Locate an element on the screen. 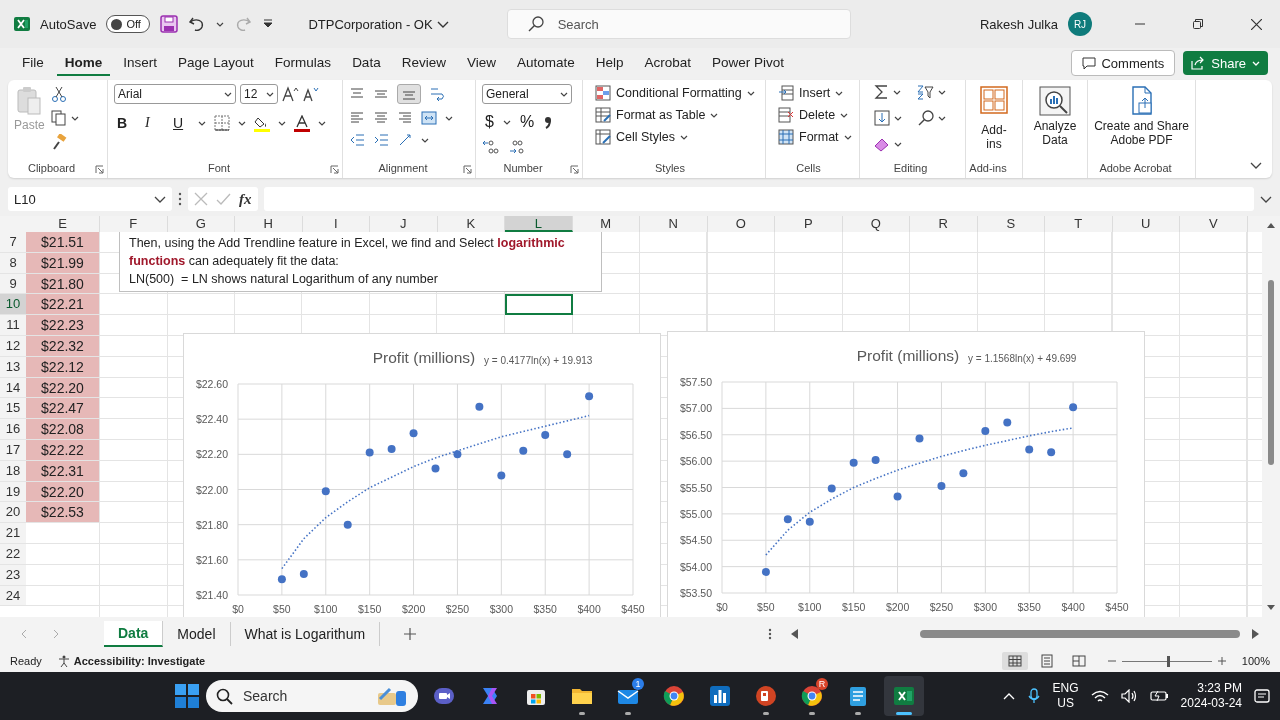 Image resolution: width=1280 pixels, height=720 pixels. text-box: Then, using the Add Trendline feature in Excel, we find and Select logarithmic functions can adequately fit the data: LN(500) = LN shows natural Logarithum of any number is located at coordinates (360, 262).